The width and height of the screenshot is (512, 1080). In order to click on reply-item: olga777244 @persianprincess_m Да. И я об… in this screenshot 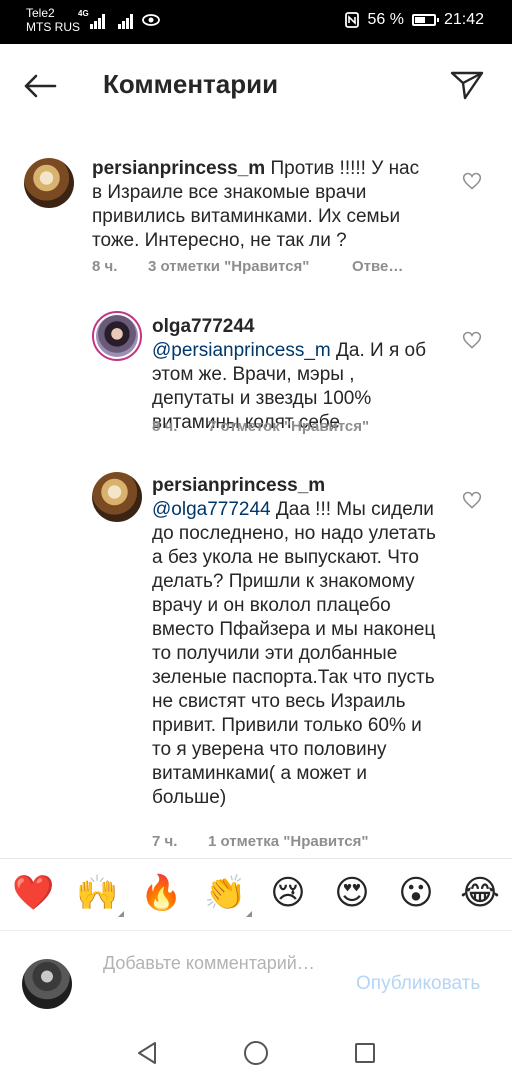, I will do `click(256, 375)`.